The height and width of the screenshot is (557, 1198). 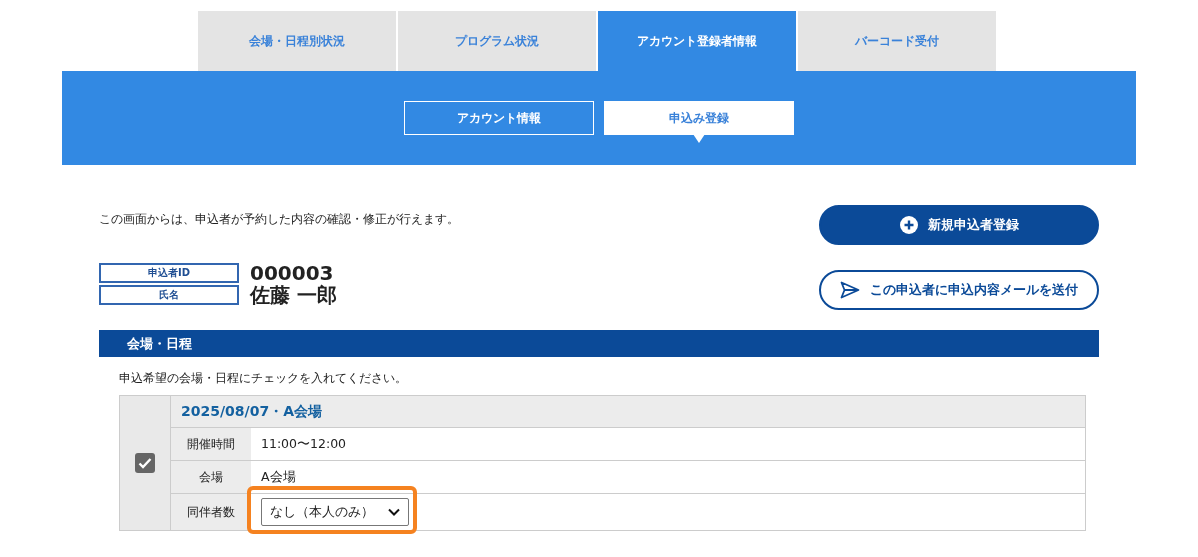 I want to click on field-label: 氏名, so click(x=169, y=295).